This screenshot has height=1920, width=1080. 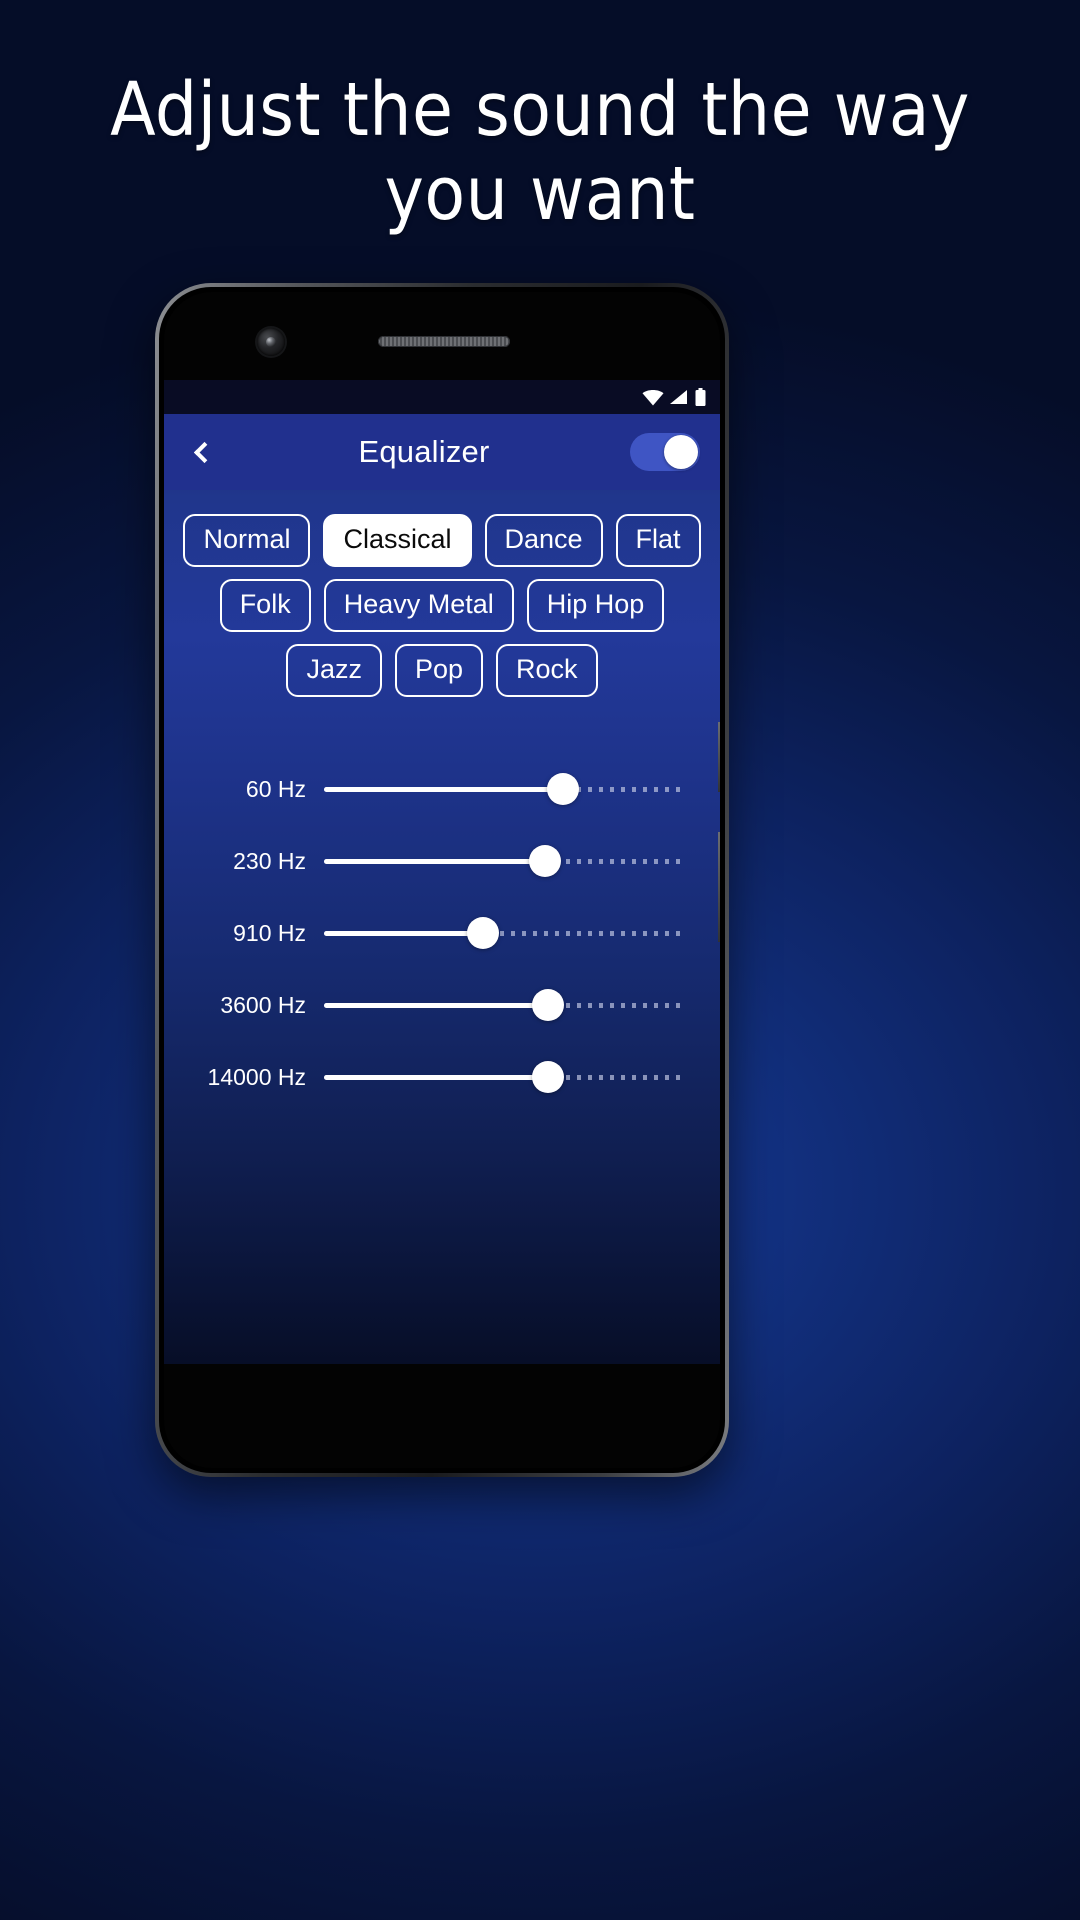 What do you see at coordinates (269, 860) in the screenshot?
I see `band-label-230hz: 230 Hz` at bounding box center [269, 860].